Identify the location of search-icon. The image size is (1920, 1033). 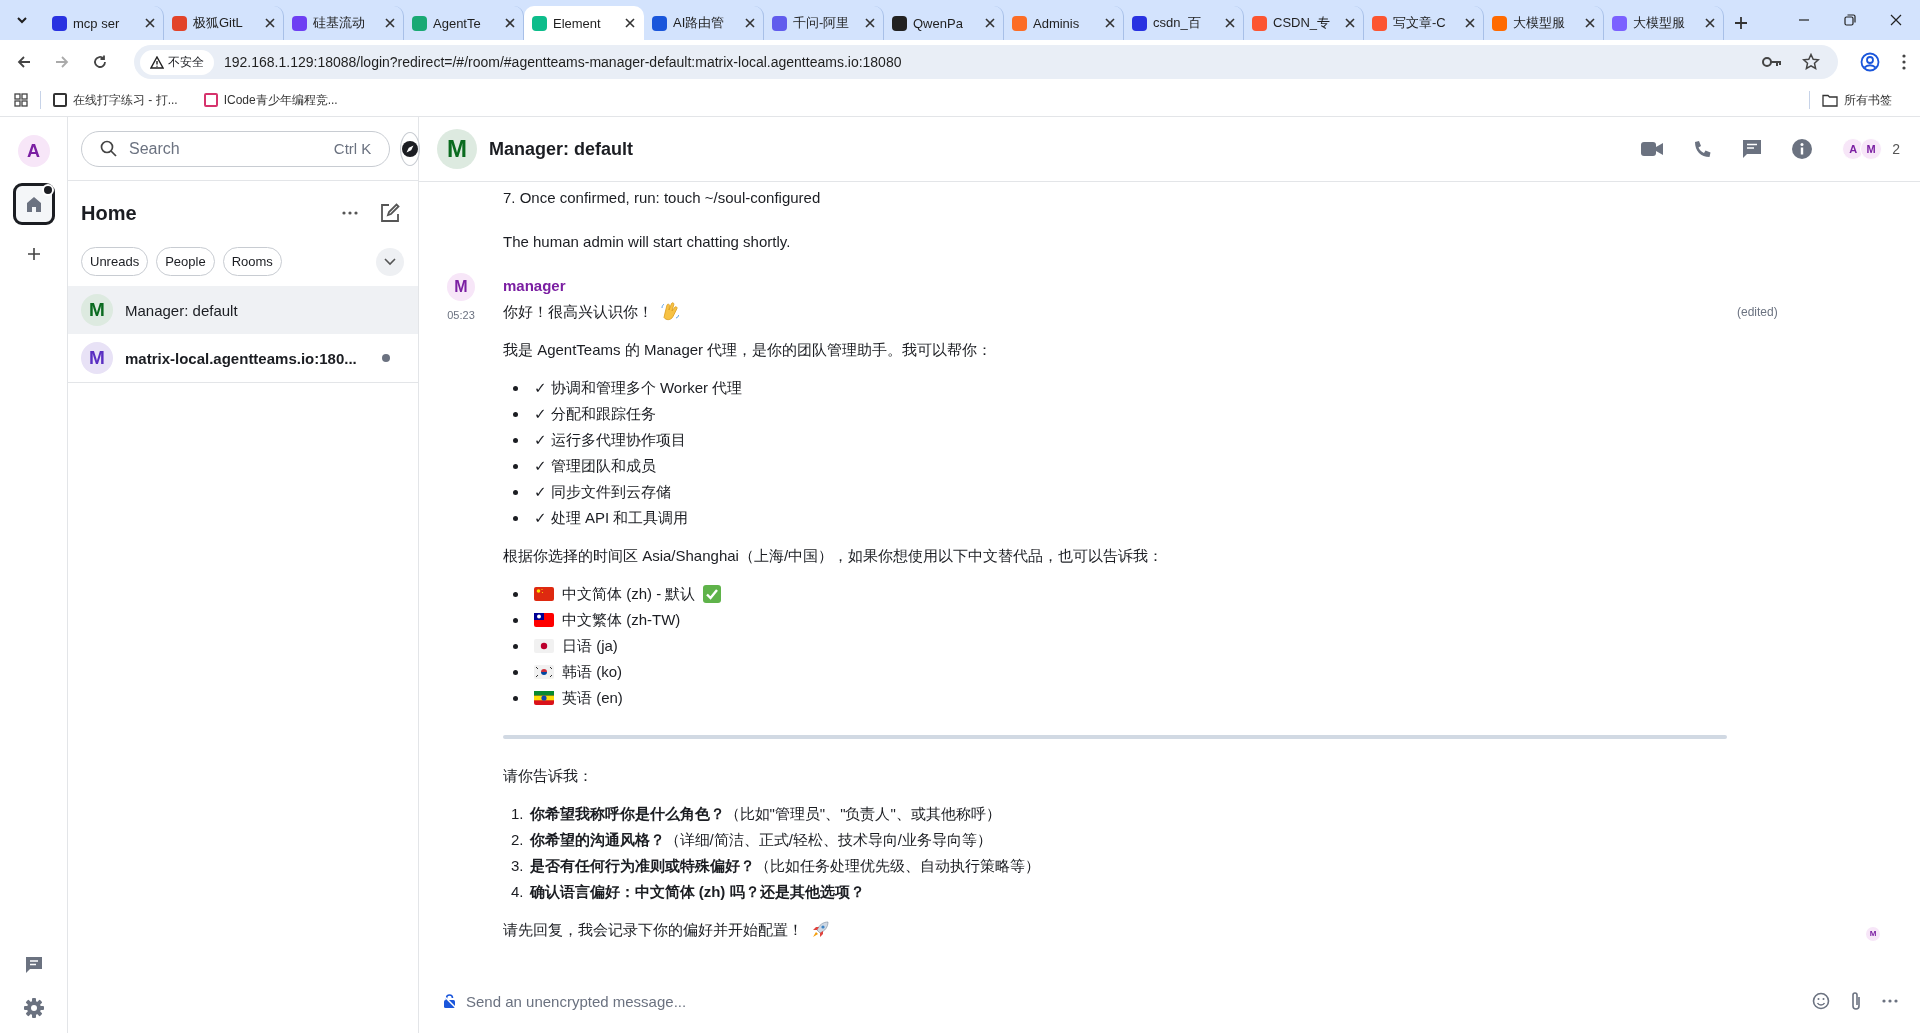
(108, 148).